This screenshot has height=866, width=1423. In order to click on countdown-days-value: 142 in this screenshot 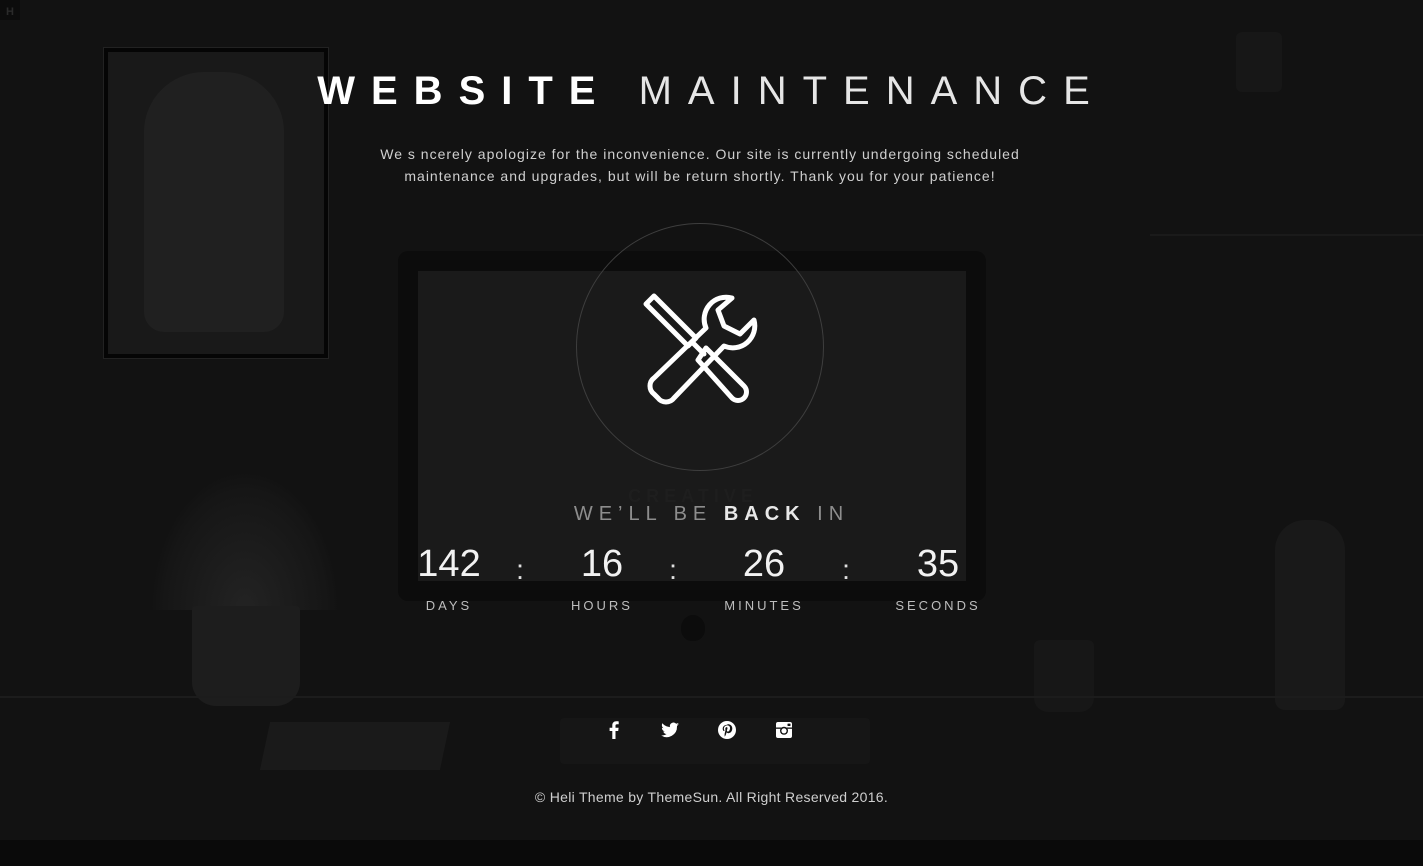, I will do `click(449, 564)`.